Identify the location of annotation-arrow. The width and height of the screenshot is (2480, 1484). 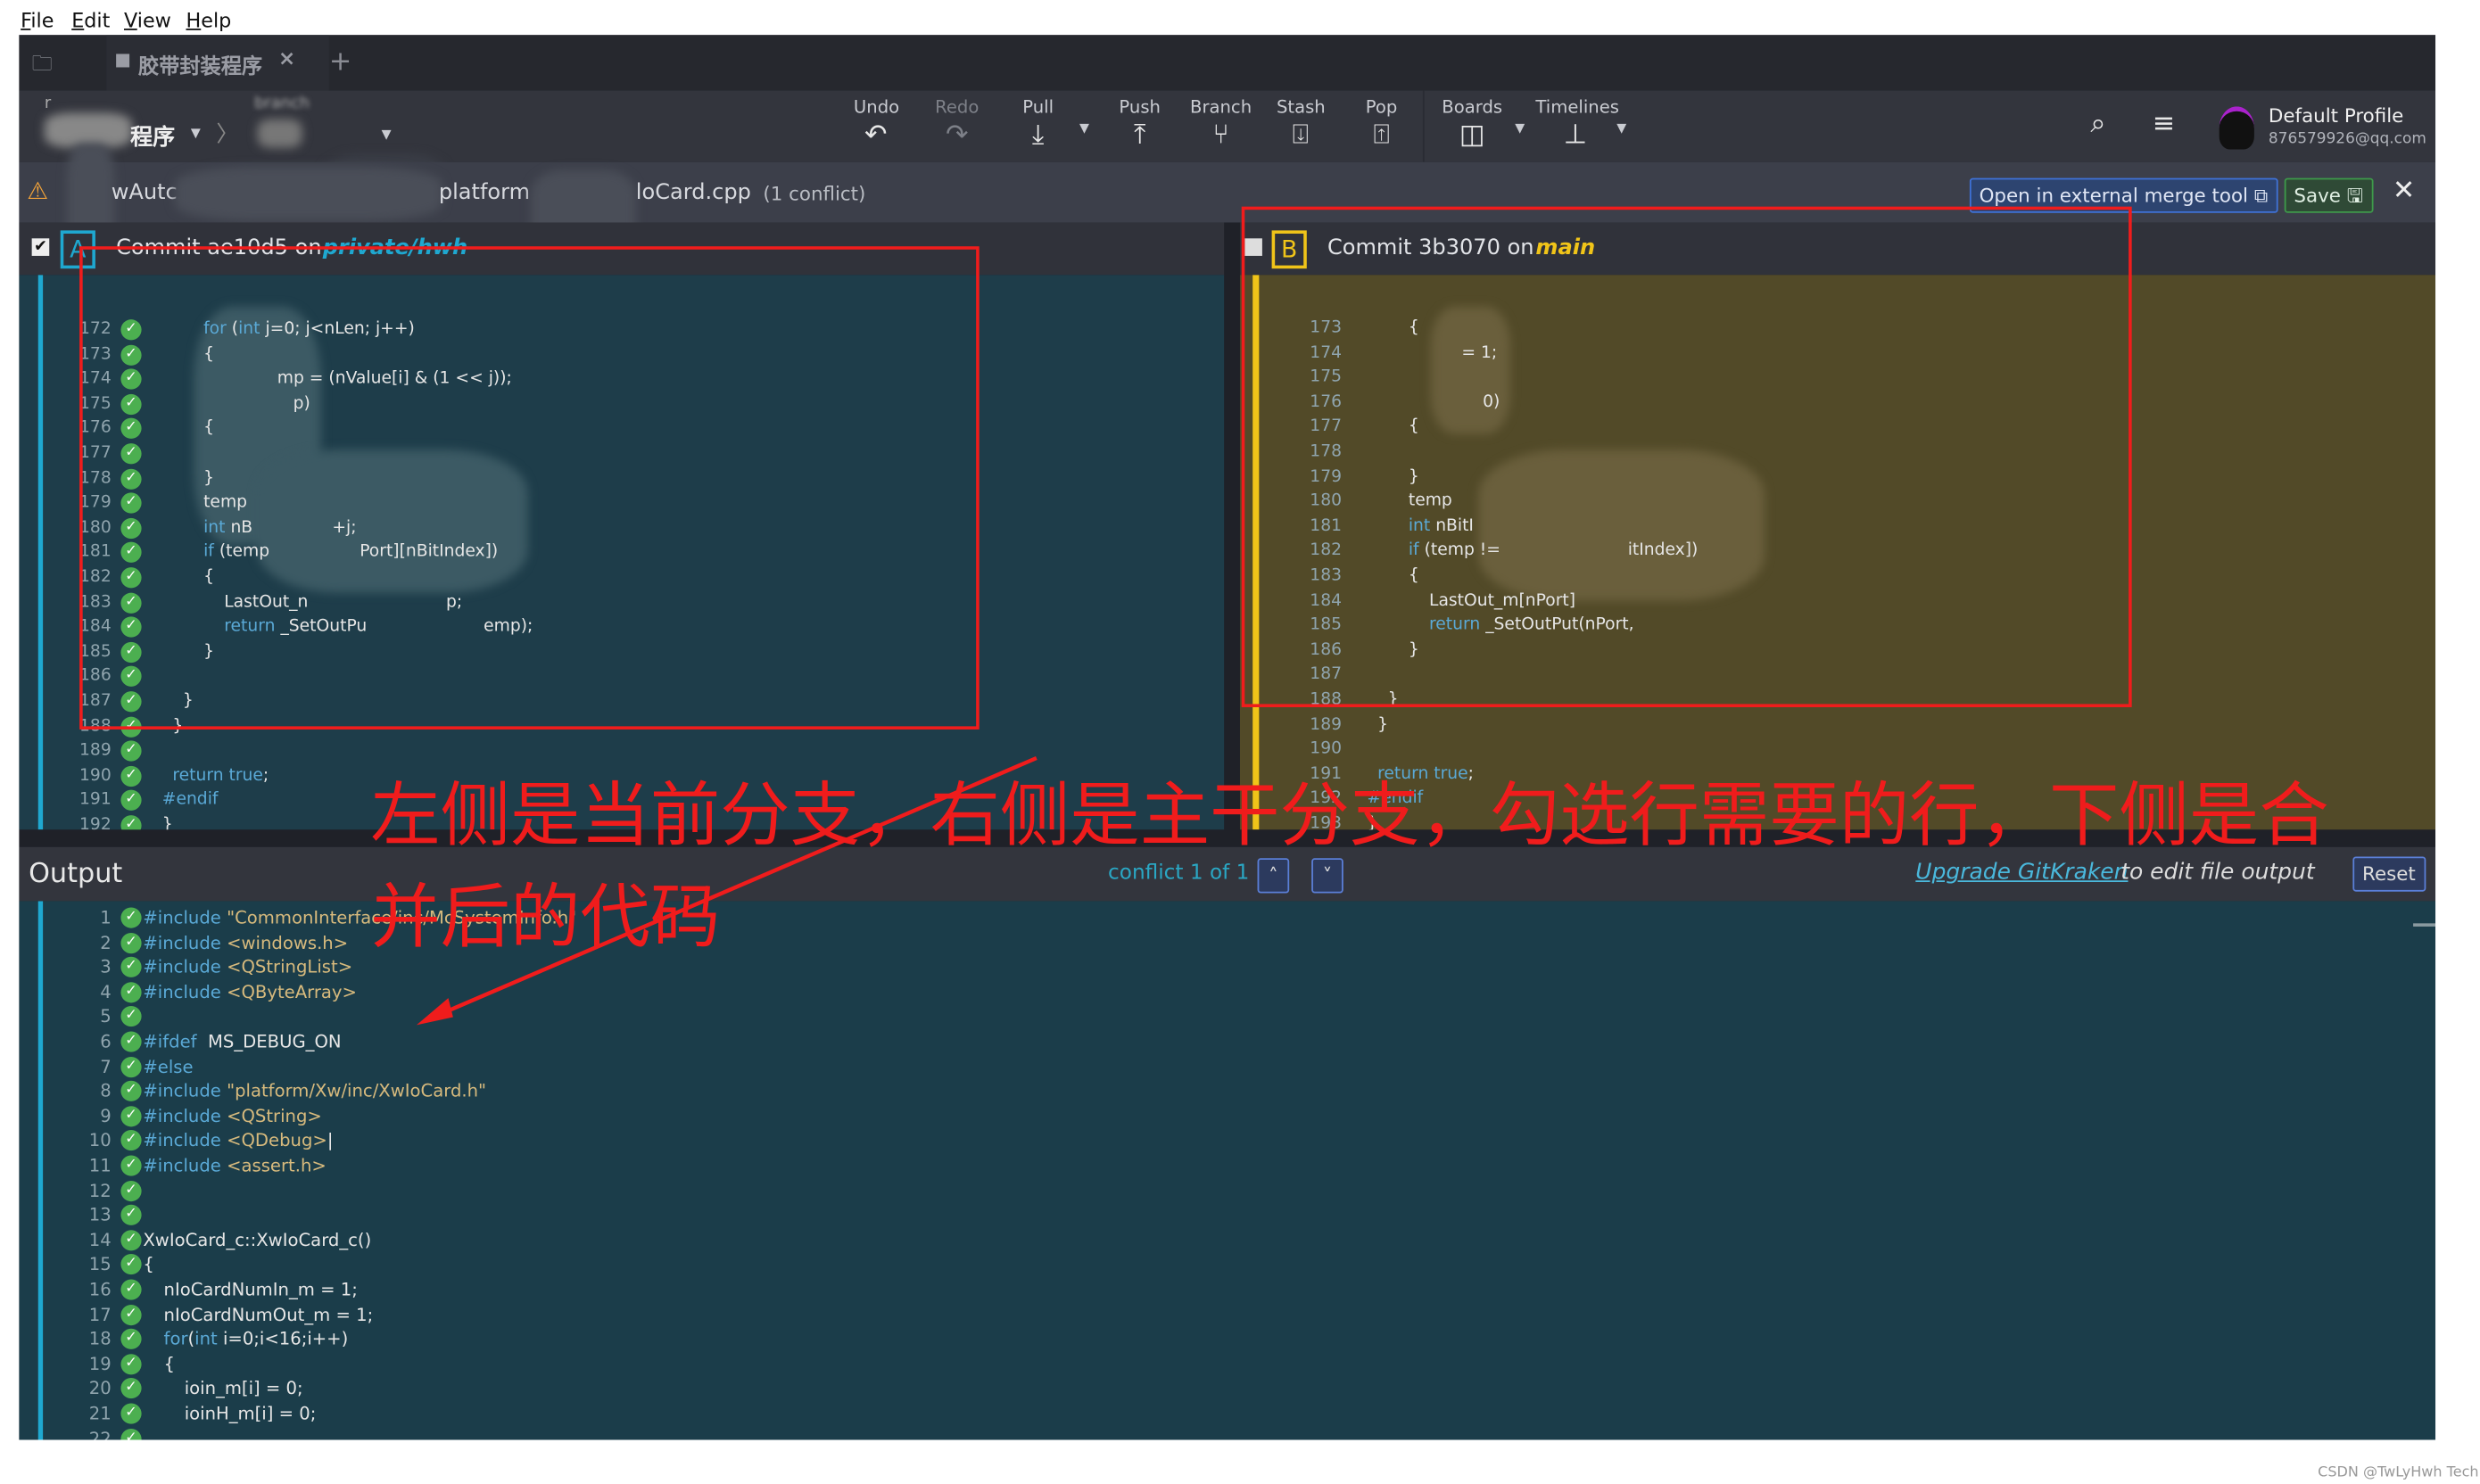
(726, 891).